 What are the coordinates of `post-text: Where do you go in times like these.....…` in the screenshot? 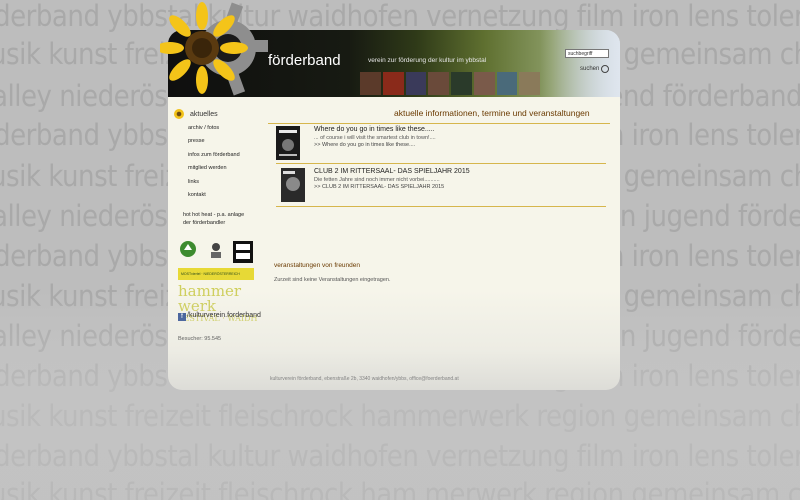 It's located at (375, 137).